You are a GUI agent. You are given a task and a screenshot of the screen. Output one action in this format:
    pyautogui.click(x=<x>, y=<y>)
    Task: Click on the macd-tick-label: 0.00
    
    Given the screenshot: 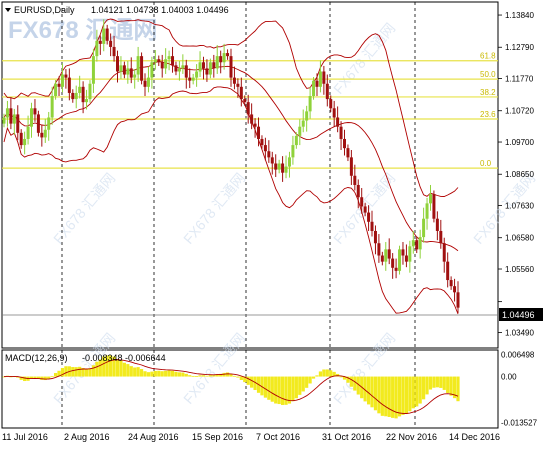 What is the action you would take?
    pyautogui.click(x=509, y=377)
    